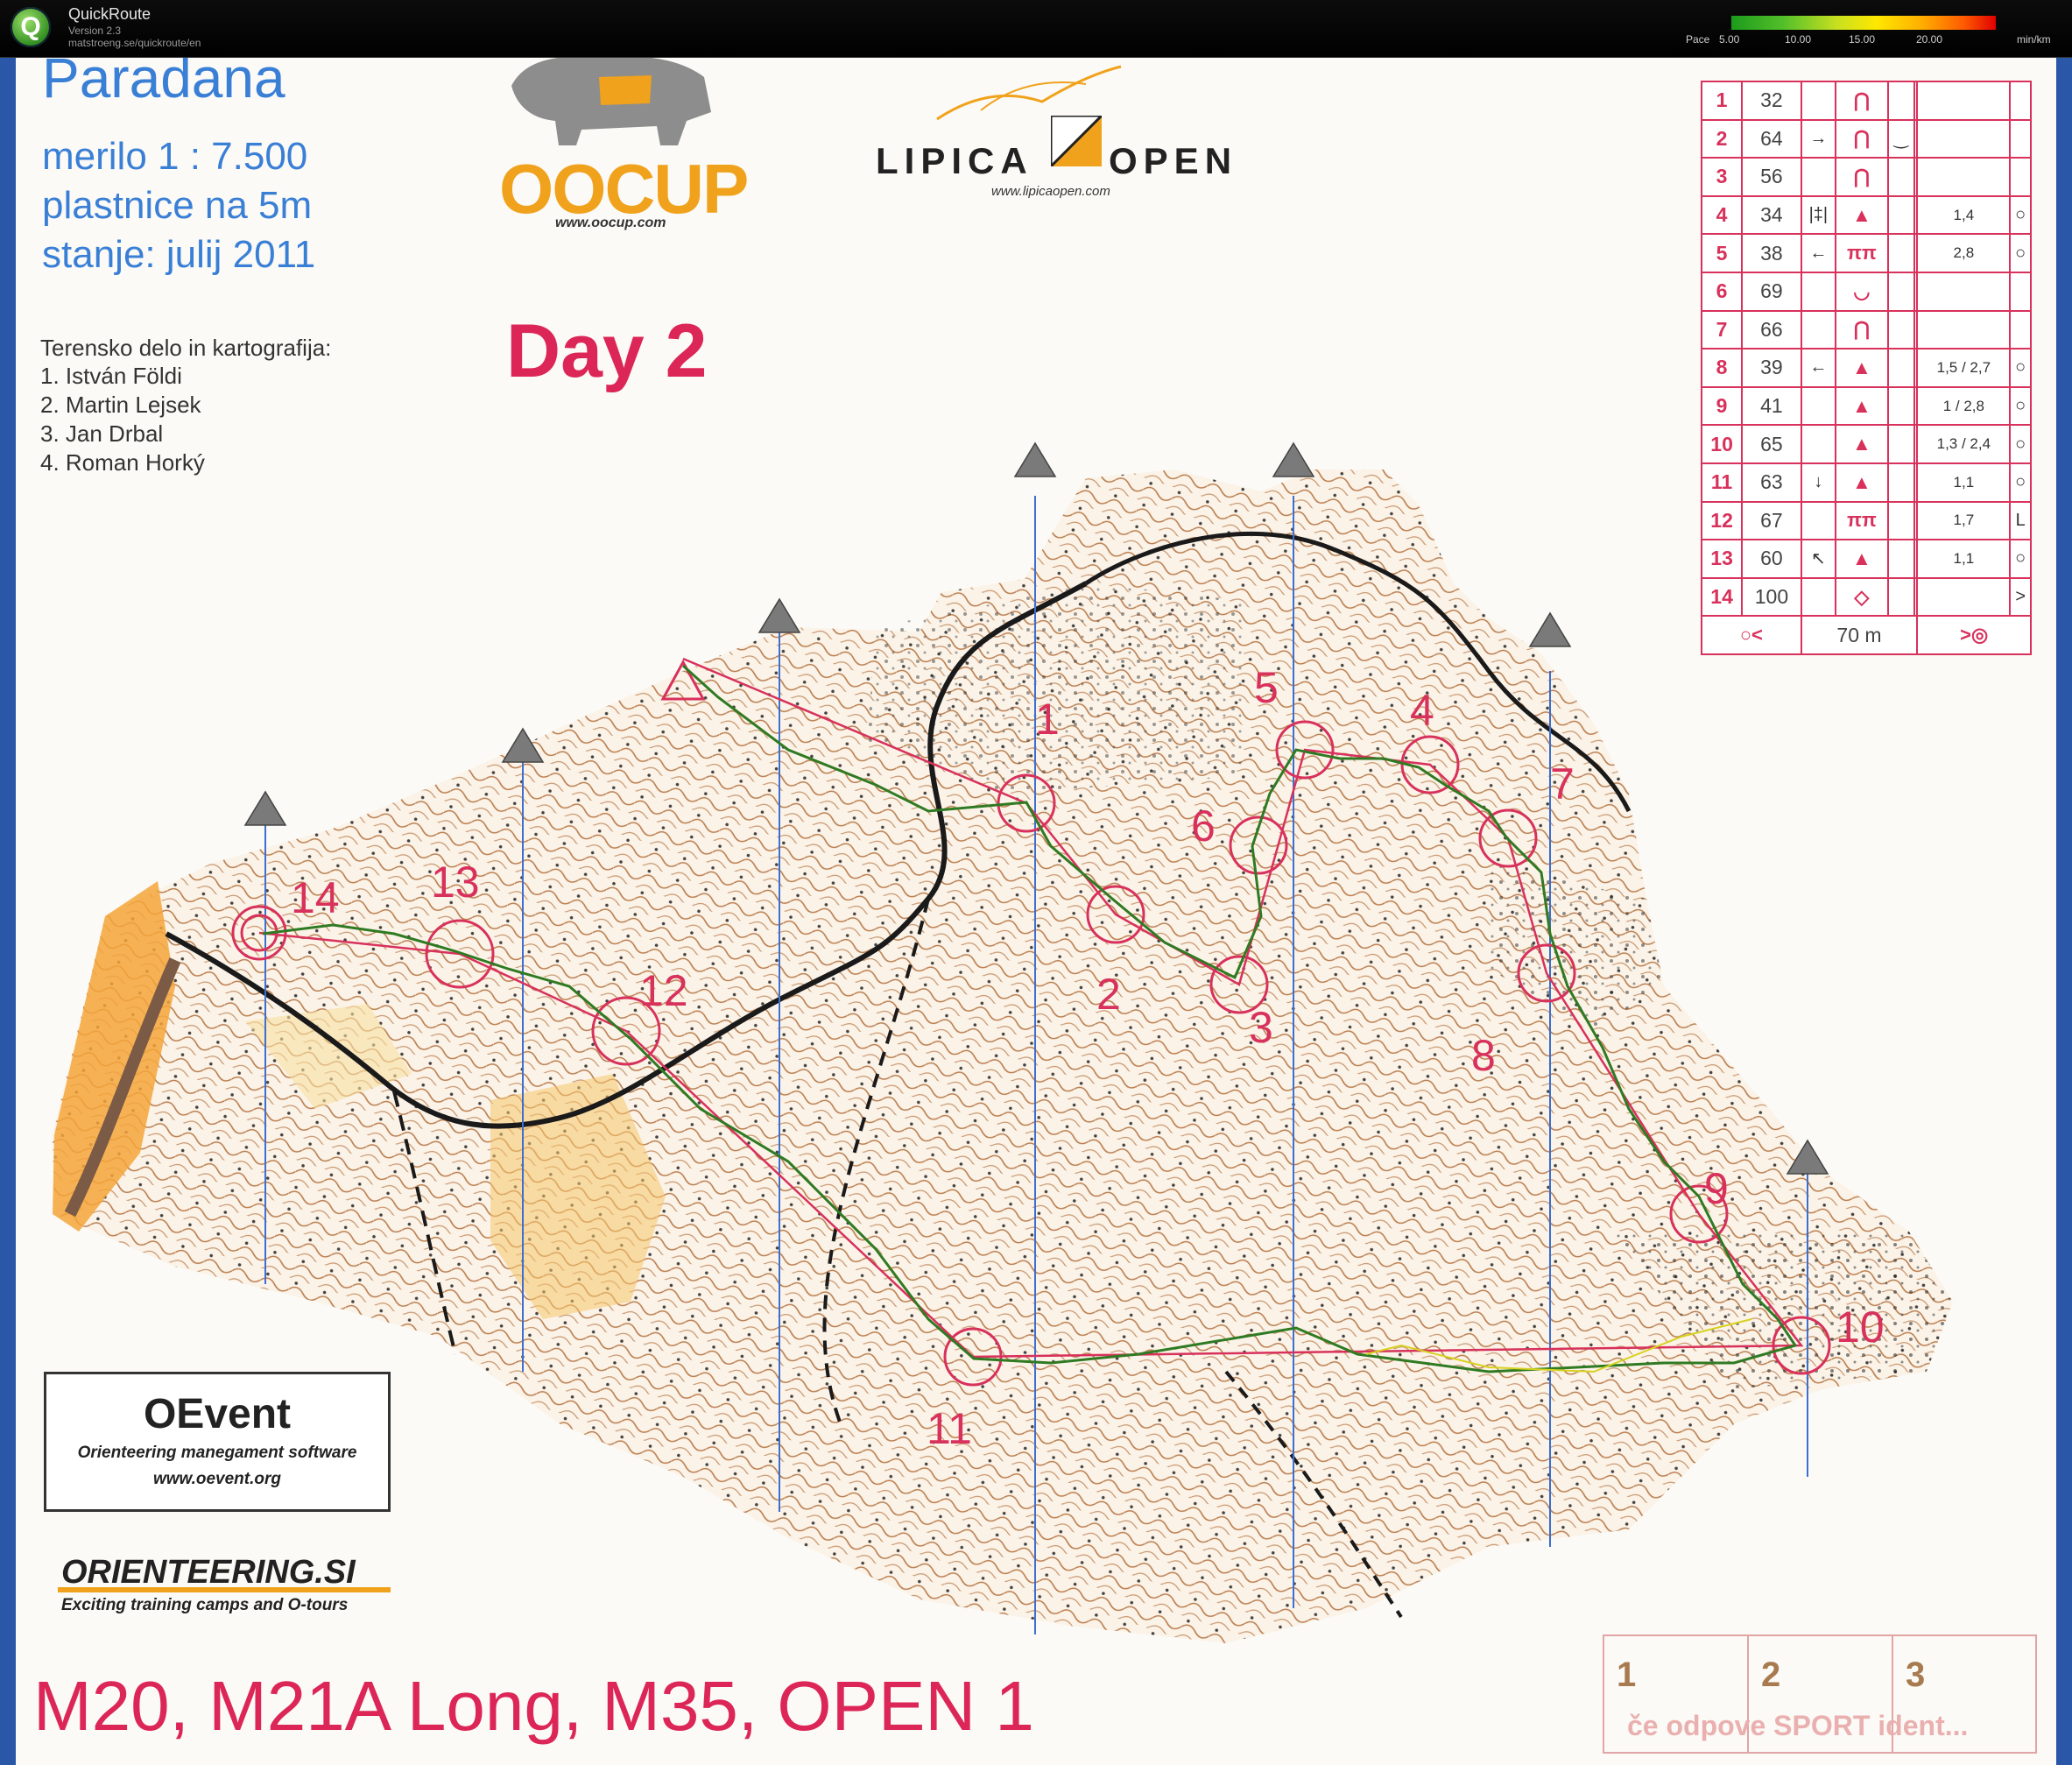 Image resolution: width=2072 pixels, height=1765 pixels. I want to click on map-scale: merilo 1 : 7.500, so click(175, 157).